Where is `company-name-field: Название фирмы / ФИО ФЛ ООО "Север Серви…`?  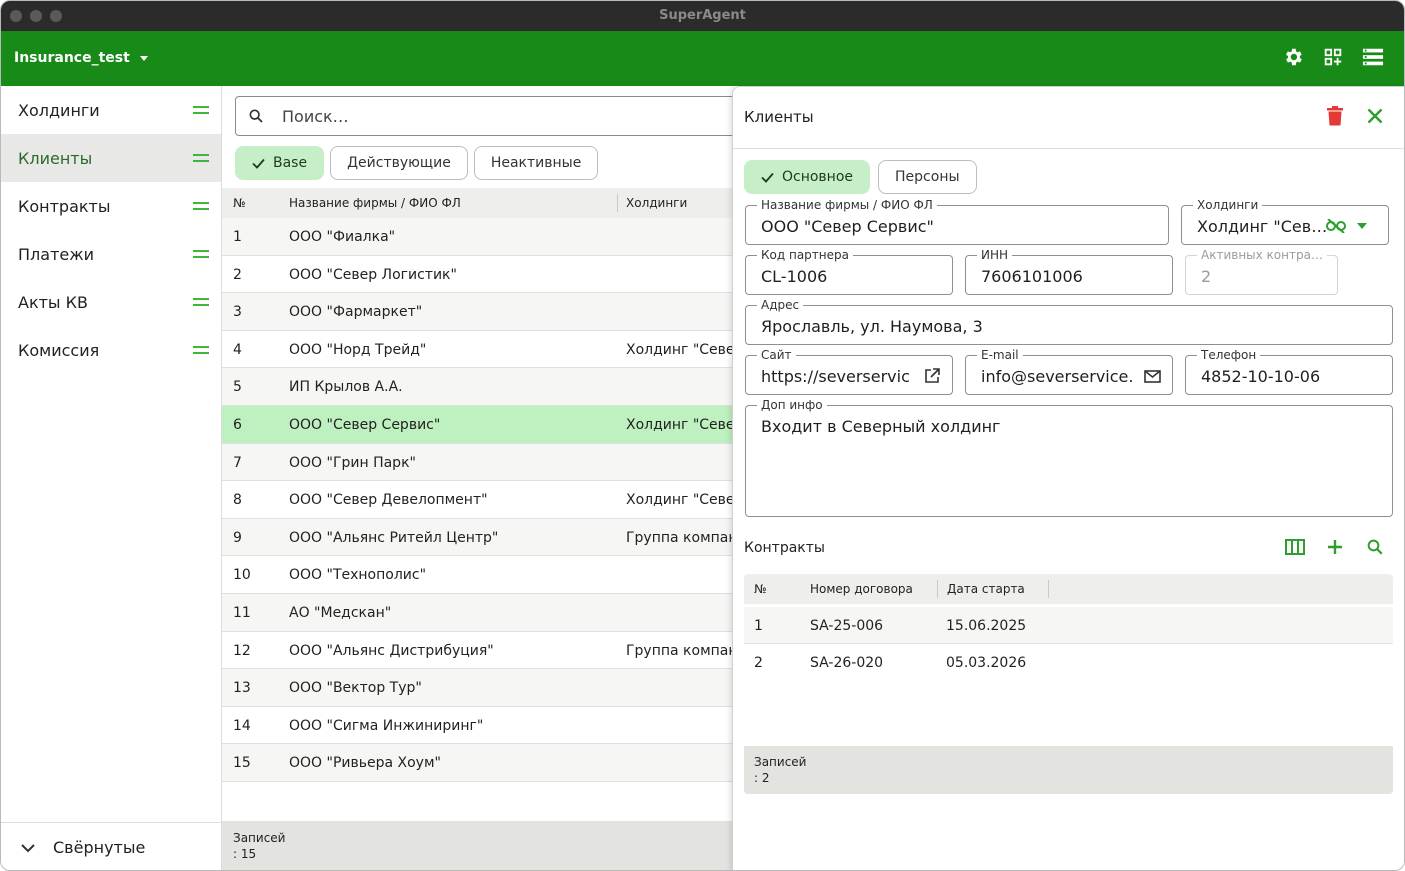 company-name-field: Название фирмы / ФИО ФЛ ООО "Север Серви… is located at coordinates (957, 221).